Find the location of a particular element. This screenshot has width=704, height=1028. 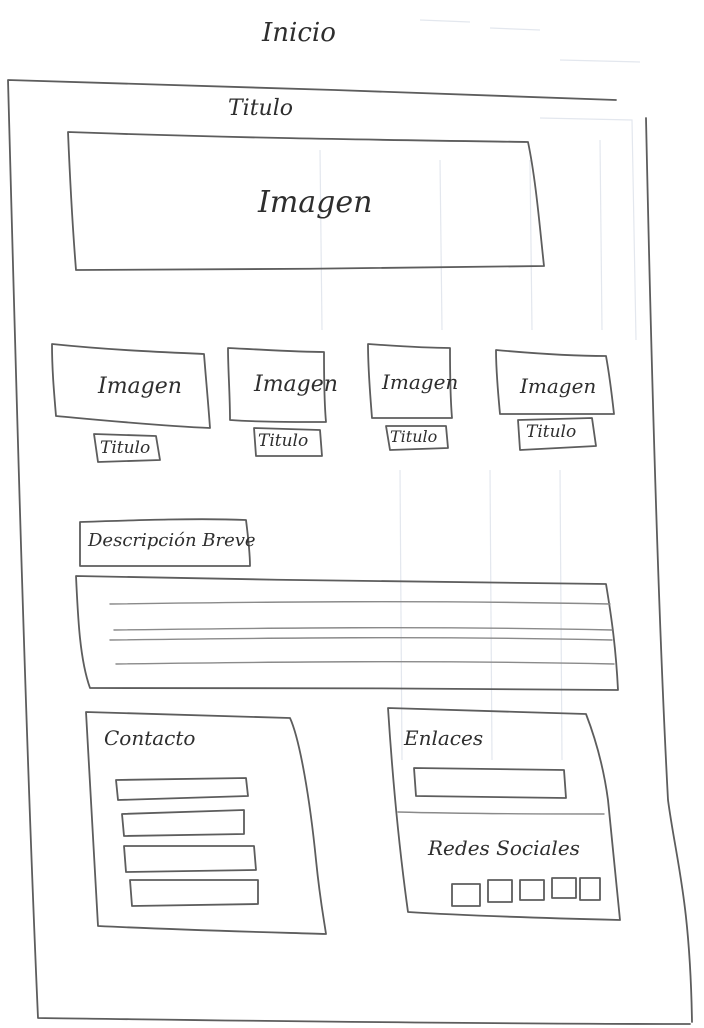

hero-image is located at coordinates (305, 201).